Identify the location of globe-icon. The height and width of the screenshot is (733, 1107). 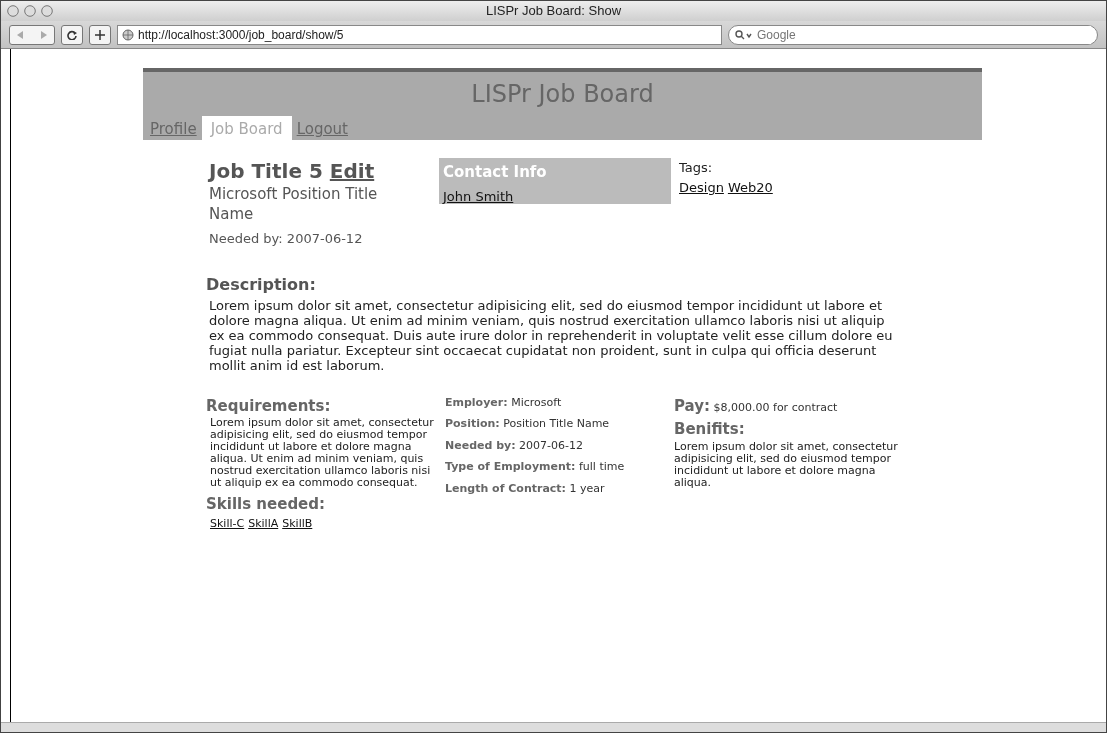
(128, 34).